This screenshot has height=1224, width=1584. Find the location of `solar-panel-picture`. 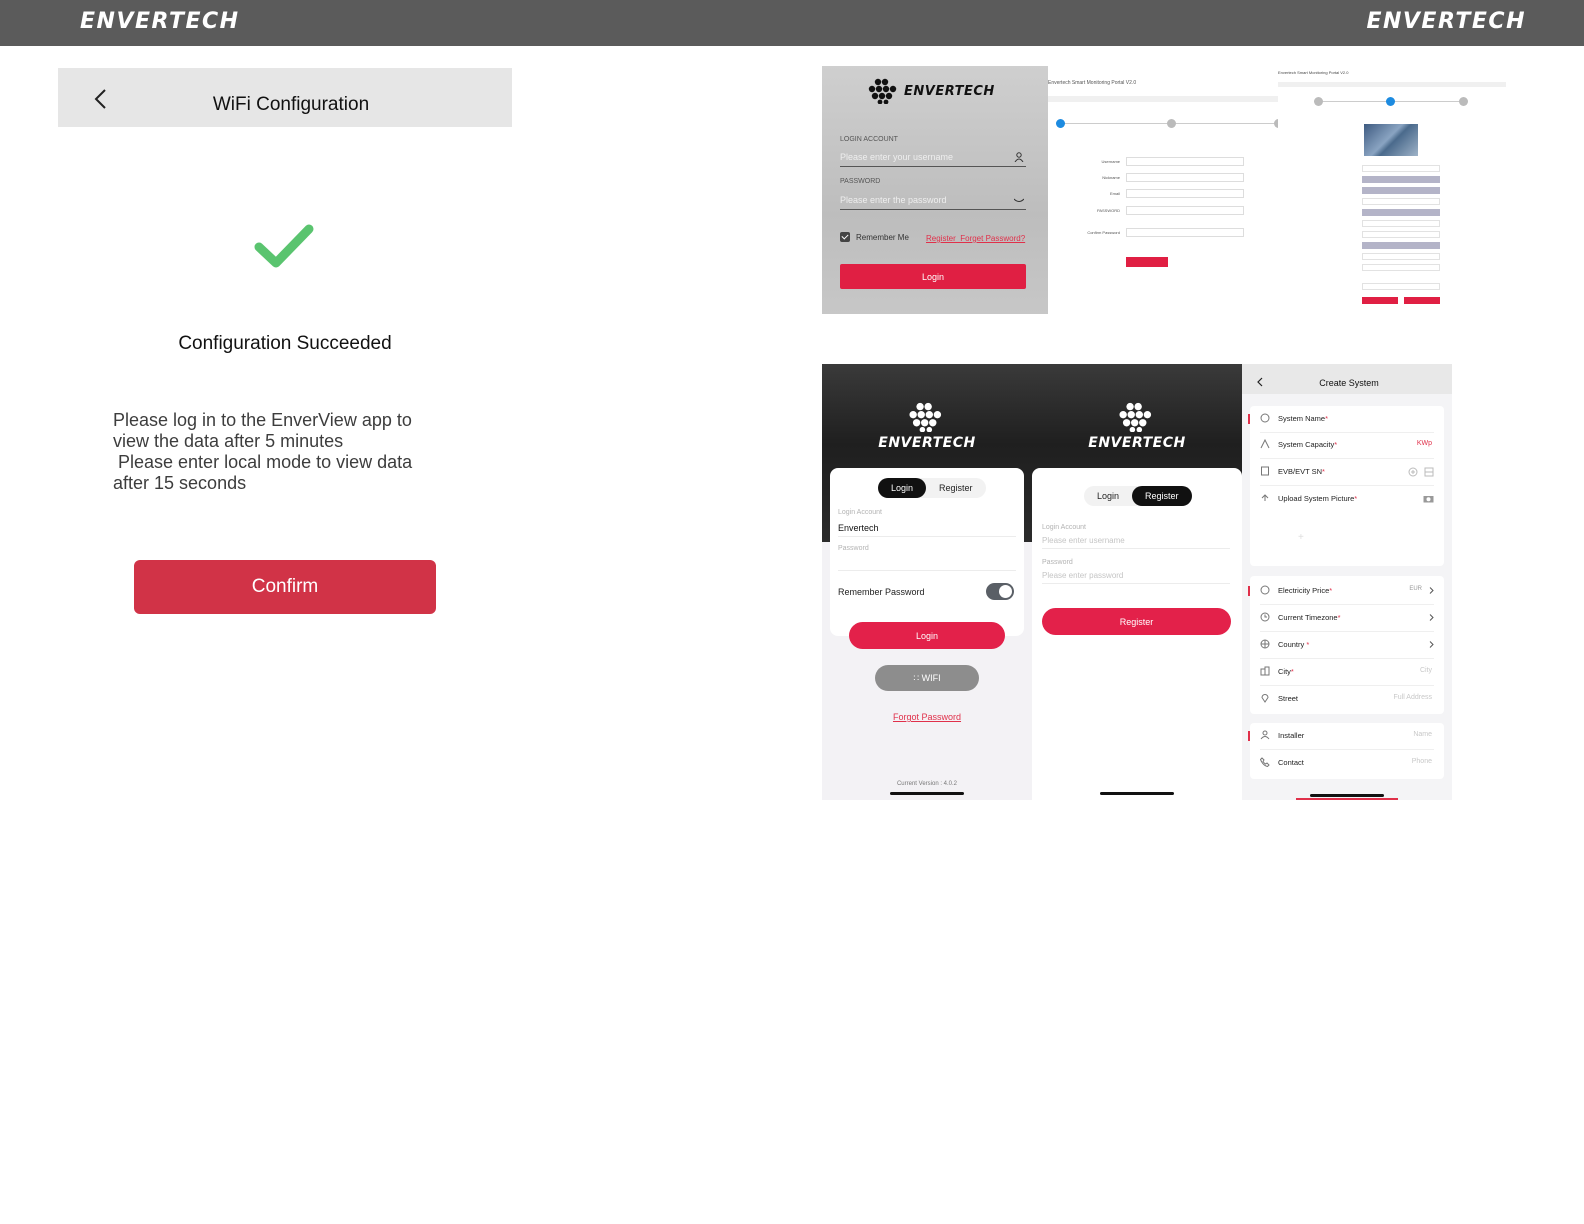

solar-panel-picture is located at coordinates (1391, 140).